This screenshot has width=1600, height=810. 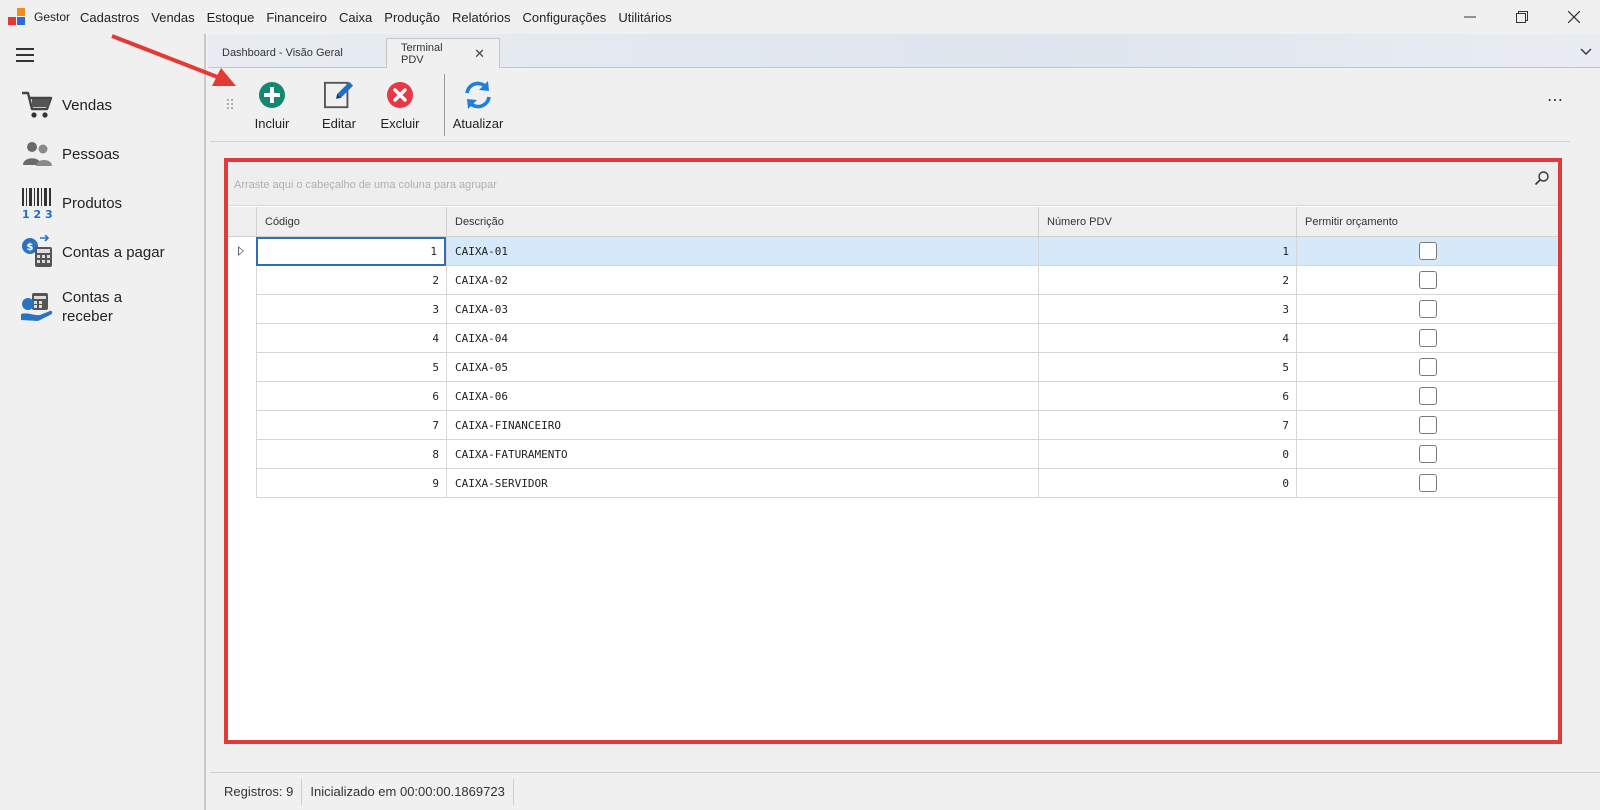 I want to click on cell-descricao: CAIXA-03, so click(x=742, y=309).